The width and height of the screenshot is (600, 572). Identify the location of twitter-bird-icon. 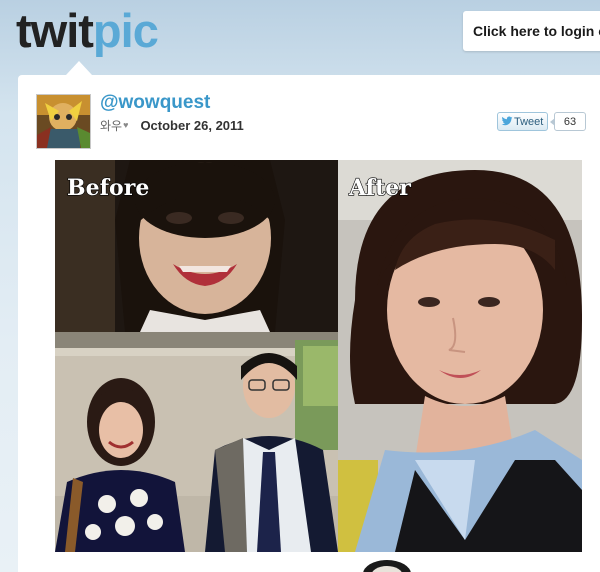
(507, 121).